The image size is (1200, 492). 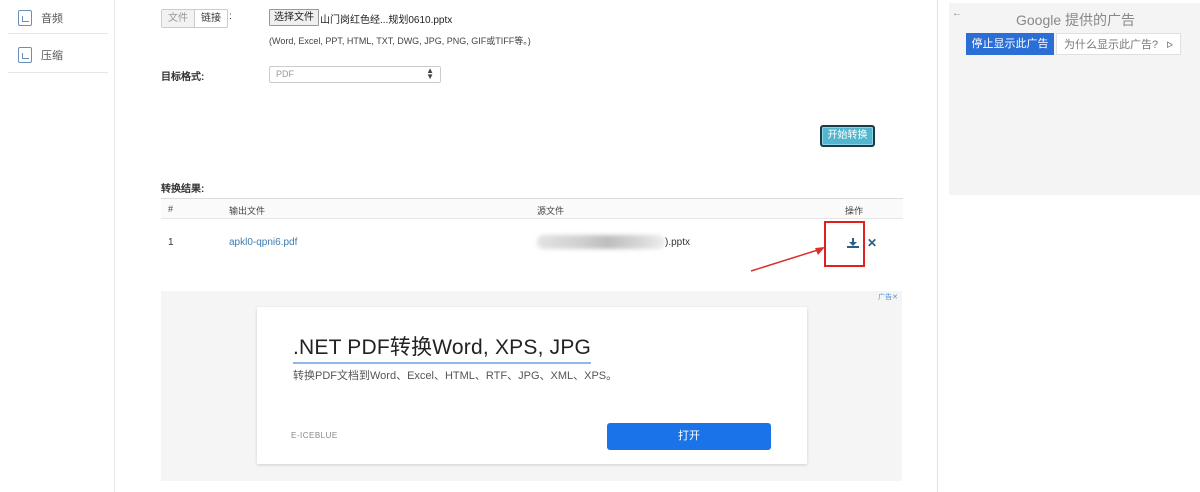 I want to click on sidebar: 音频 压缩, so click(x=57, y=246).